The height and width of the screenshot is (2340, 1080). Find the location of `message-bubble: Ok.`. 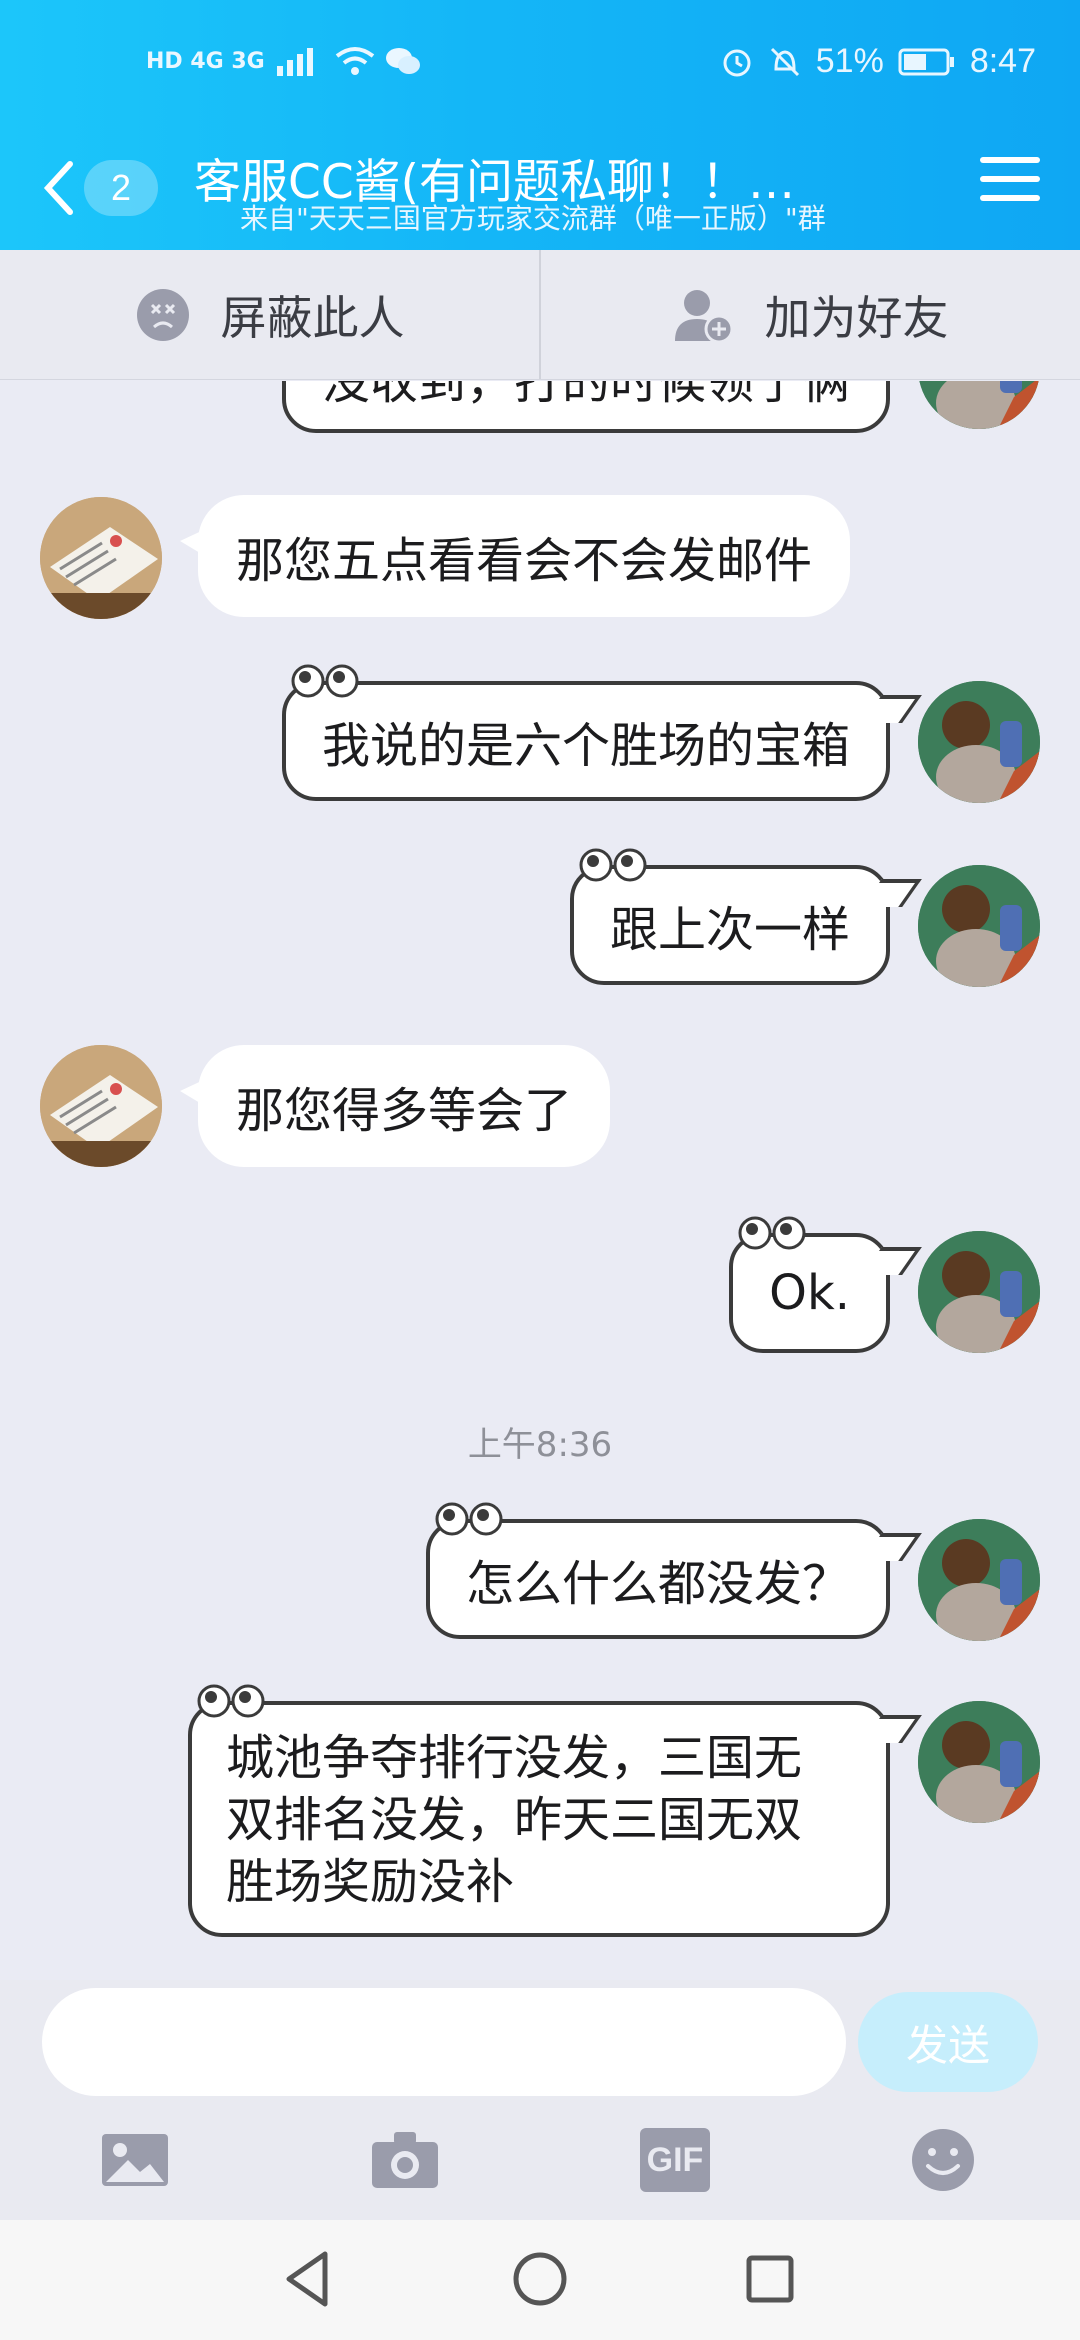

message-bubble: Ok. is located at coordinates (809, 1284).